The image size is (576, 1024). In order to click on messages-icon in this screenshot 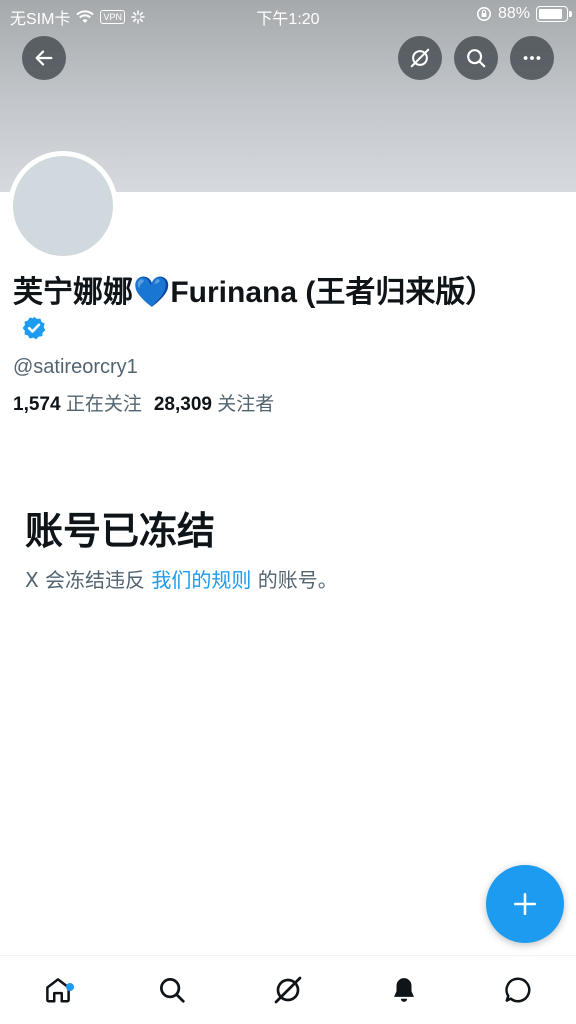, I will do `click(518, 990)`.